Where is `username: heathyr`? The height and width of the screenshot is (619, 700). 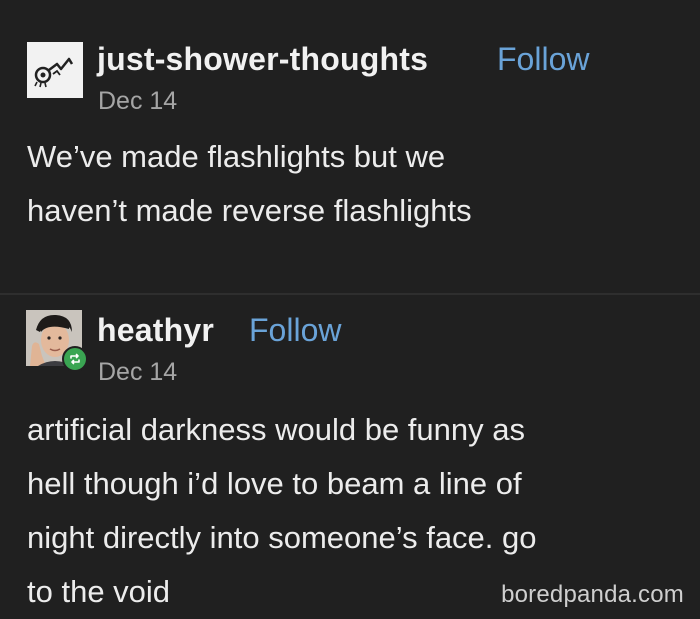 username: heathyr is located at coordinates (155, 330).